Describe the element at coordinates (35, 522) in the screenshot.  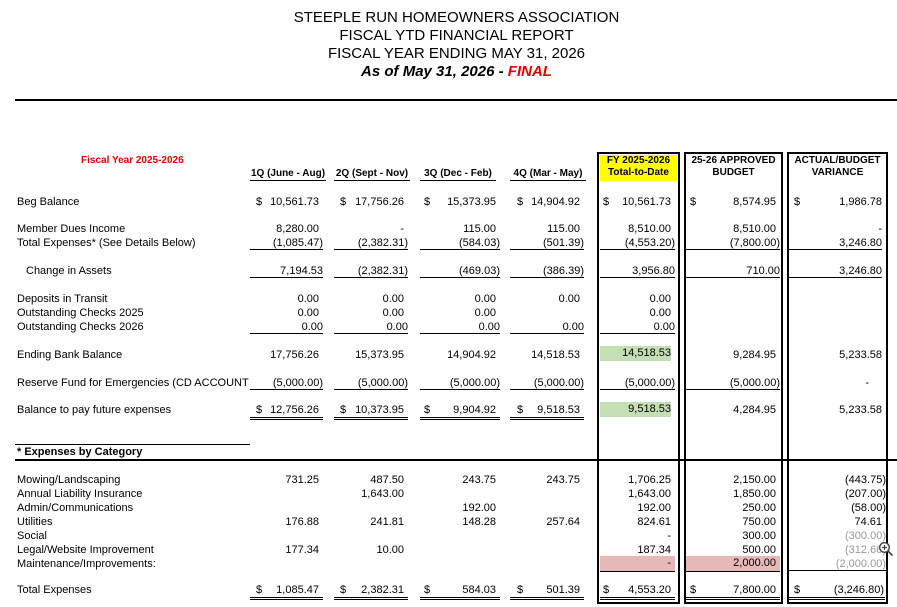
I see `row-label: Utilities` at that location.